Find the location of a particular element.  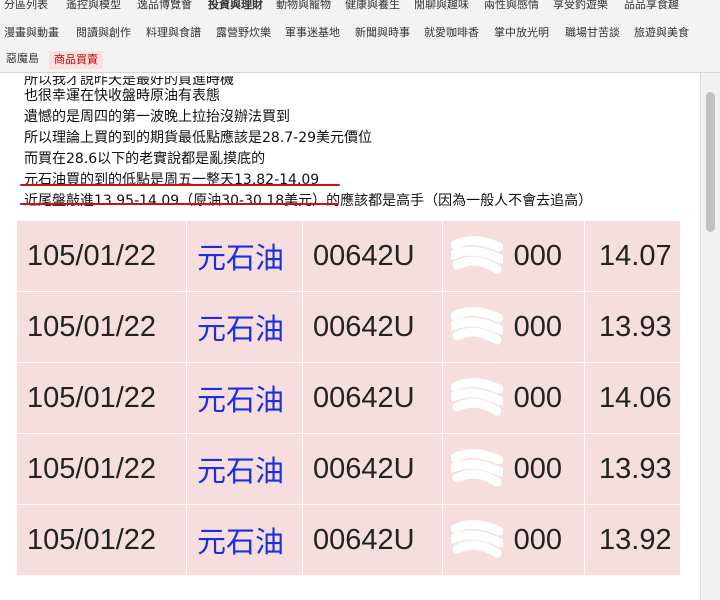

trade-price: 13.92 is located at coordinates (632, 540).